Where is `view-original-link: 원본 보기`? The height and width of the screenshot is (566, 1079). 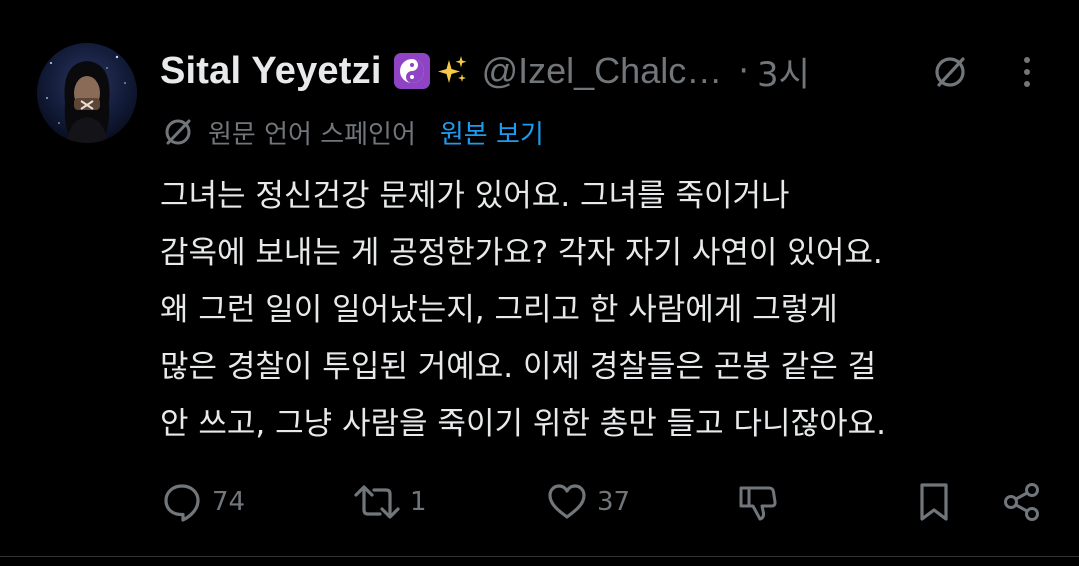
view-original-link: 원본 보기 is located at coordinates (492, 132).